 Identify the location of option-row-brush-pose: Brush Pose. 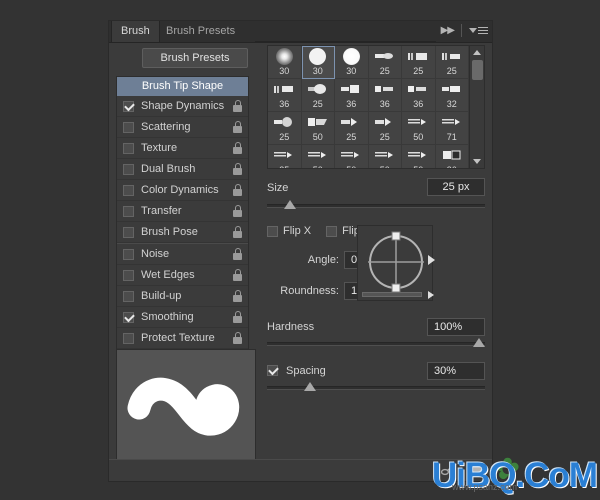
(182, 232).